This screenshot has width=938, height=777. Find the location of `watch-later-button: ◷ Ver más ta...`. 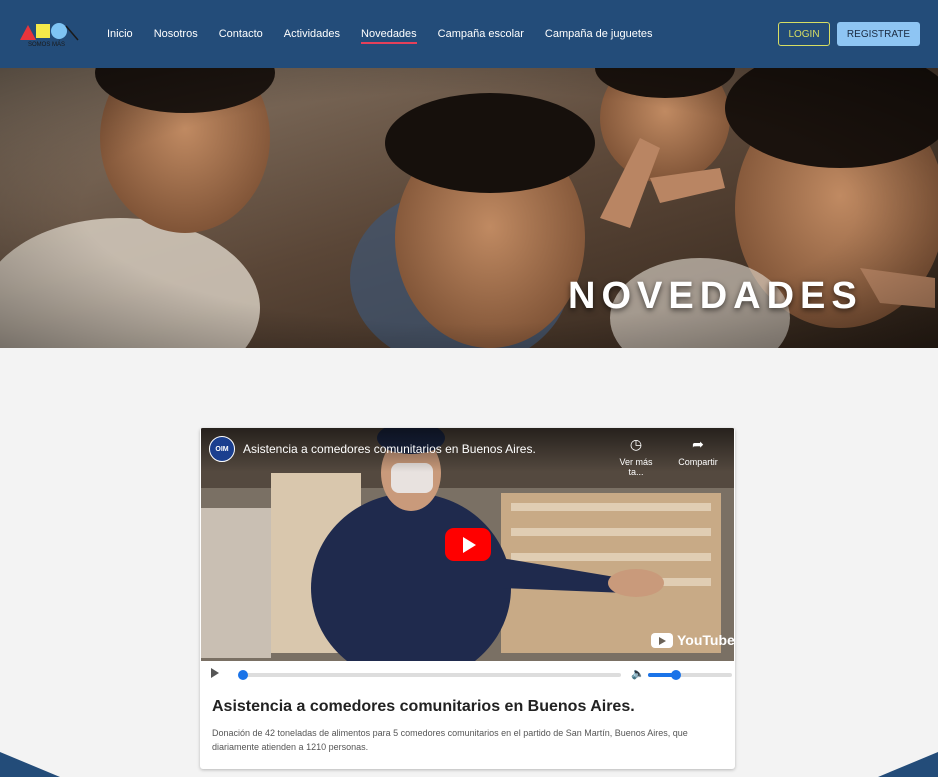

watch-later-button: ◷ Ver más ta... is located at coordinates (636, 456).